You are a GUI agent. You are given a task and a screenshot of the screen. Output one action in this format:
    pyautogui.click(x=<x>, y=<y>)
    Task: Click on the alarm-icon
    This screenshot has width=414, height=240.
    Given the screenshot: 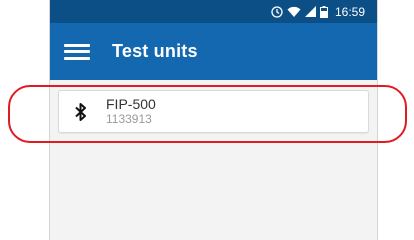 What is the action you would take?
    pyautogui.click(x=277, y=11)
    